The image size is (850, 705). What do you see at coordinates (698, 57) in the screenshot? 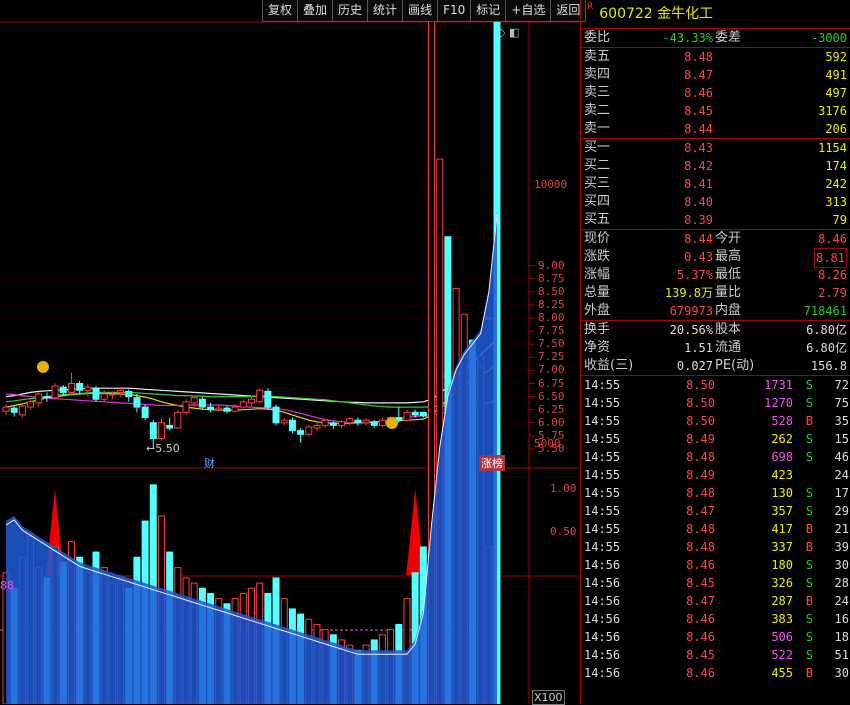
I see `ask-price: 8.48` at bounding box center [698, 57].